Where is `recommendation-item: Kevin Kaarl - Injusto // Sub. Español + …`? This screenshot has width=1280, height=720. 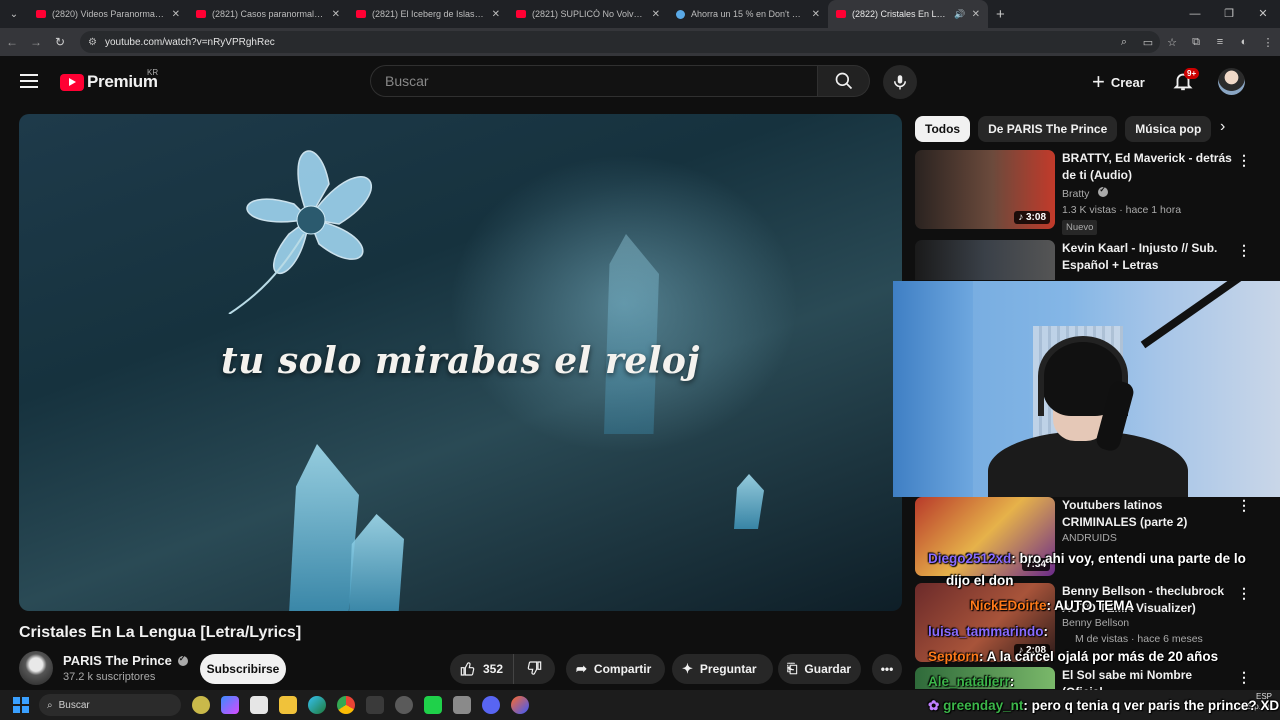 recommendation-item: Kevin Kaarl - Injusto // Sub. Español + … is located at coordinates (1090, 260).